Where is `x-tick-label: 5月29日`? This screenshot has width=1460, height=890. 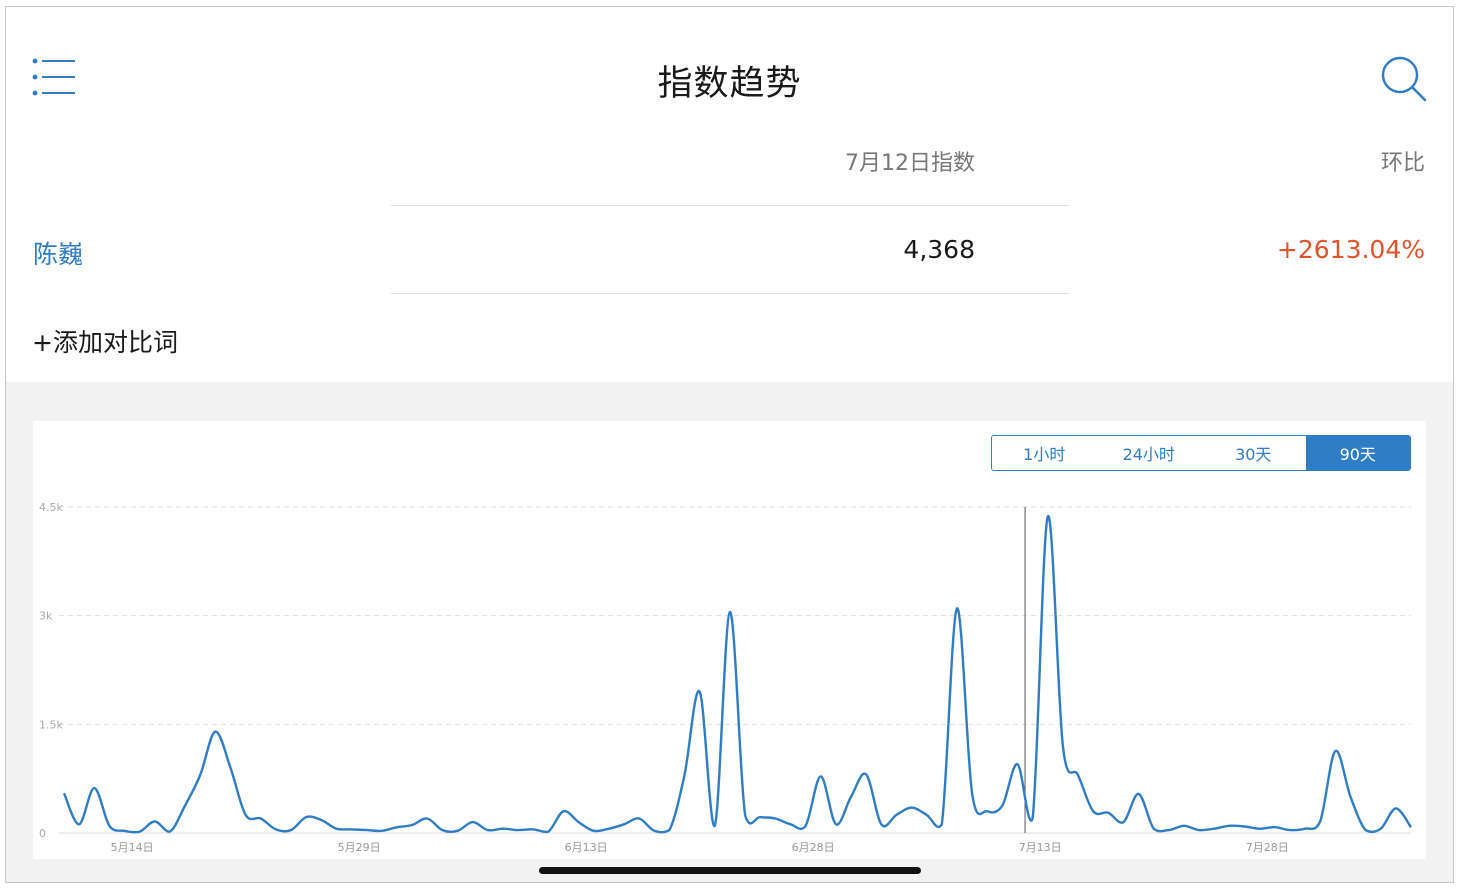 x-tick-label: 5月29日 is located at coordinates (359, 847).